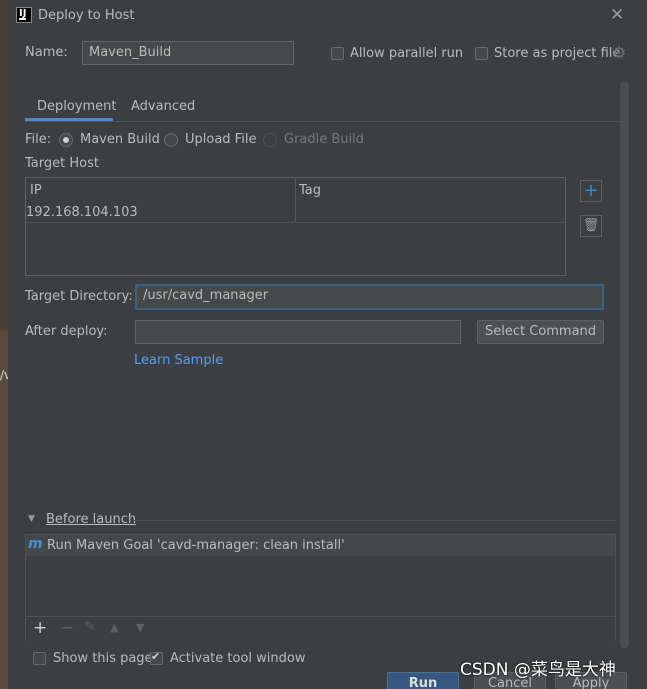 The height and width of the screenshot is (689, 647). What do you see at coordinates (591, 226) in the screenshot?
I see `trash-icon: 🗑` at bounding box center [591, 226].